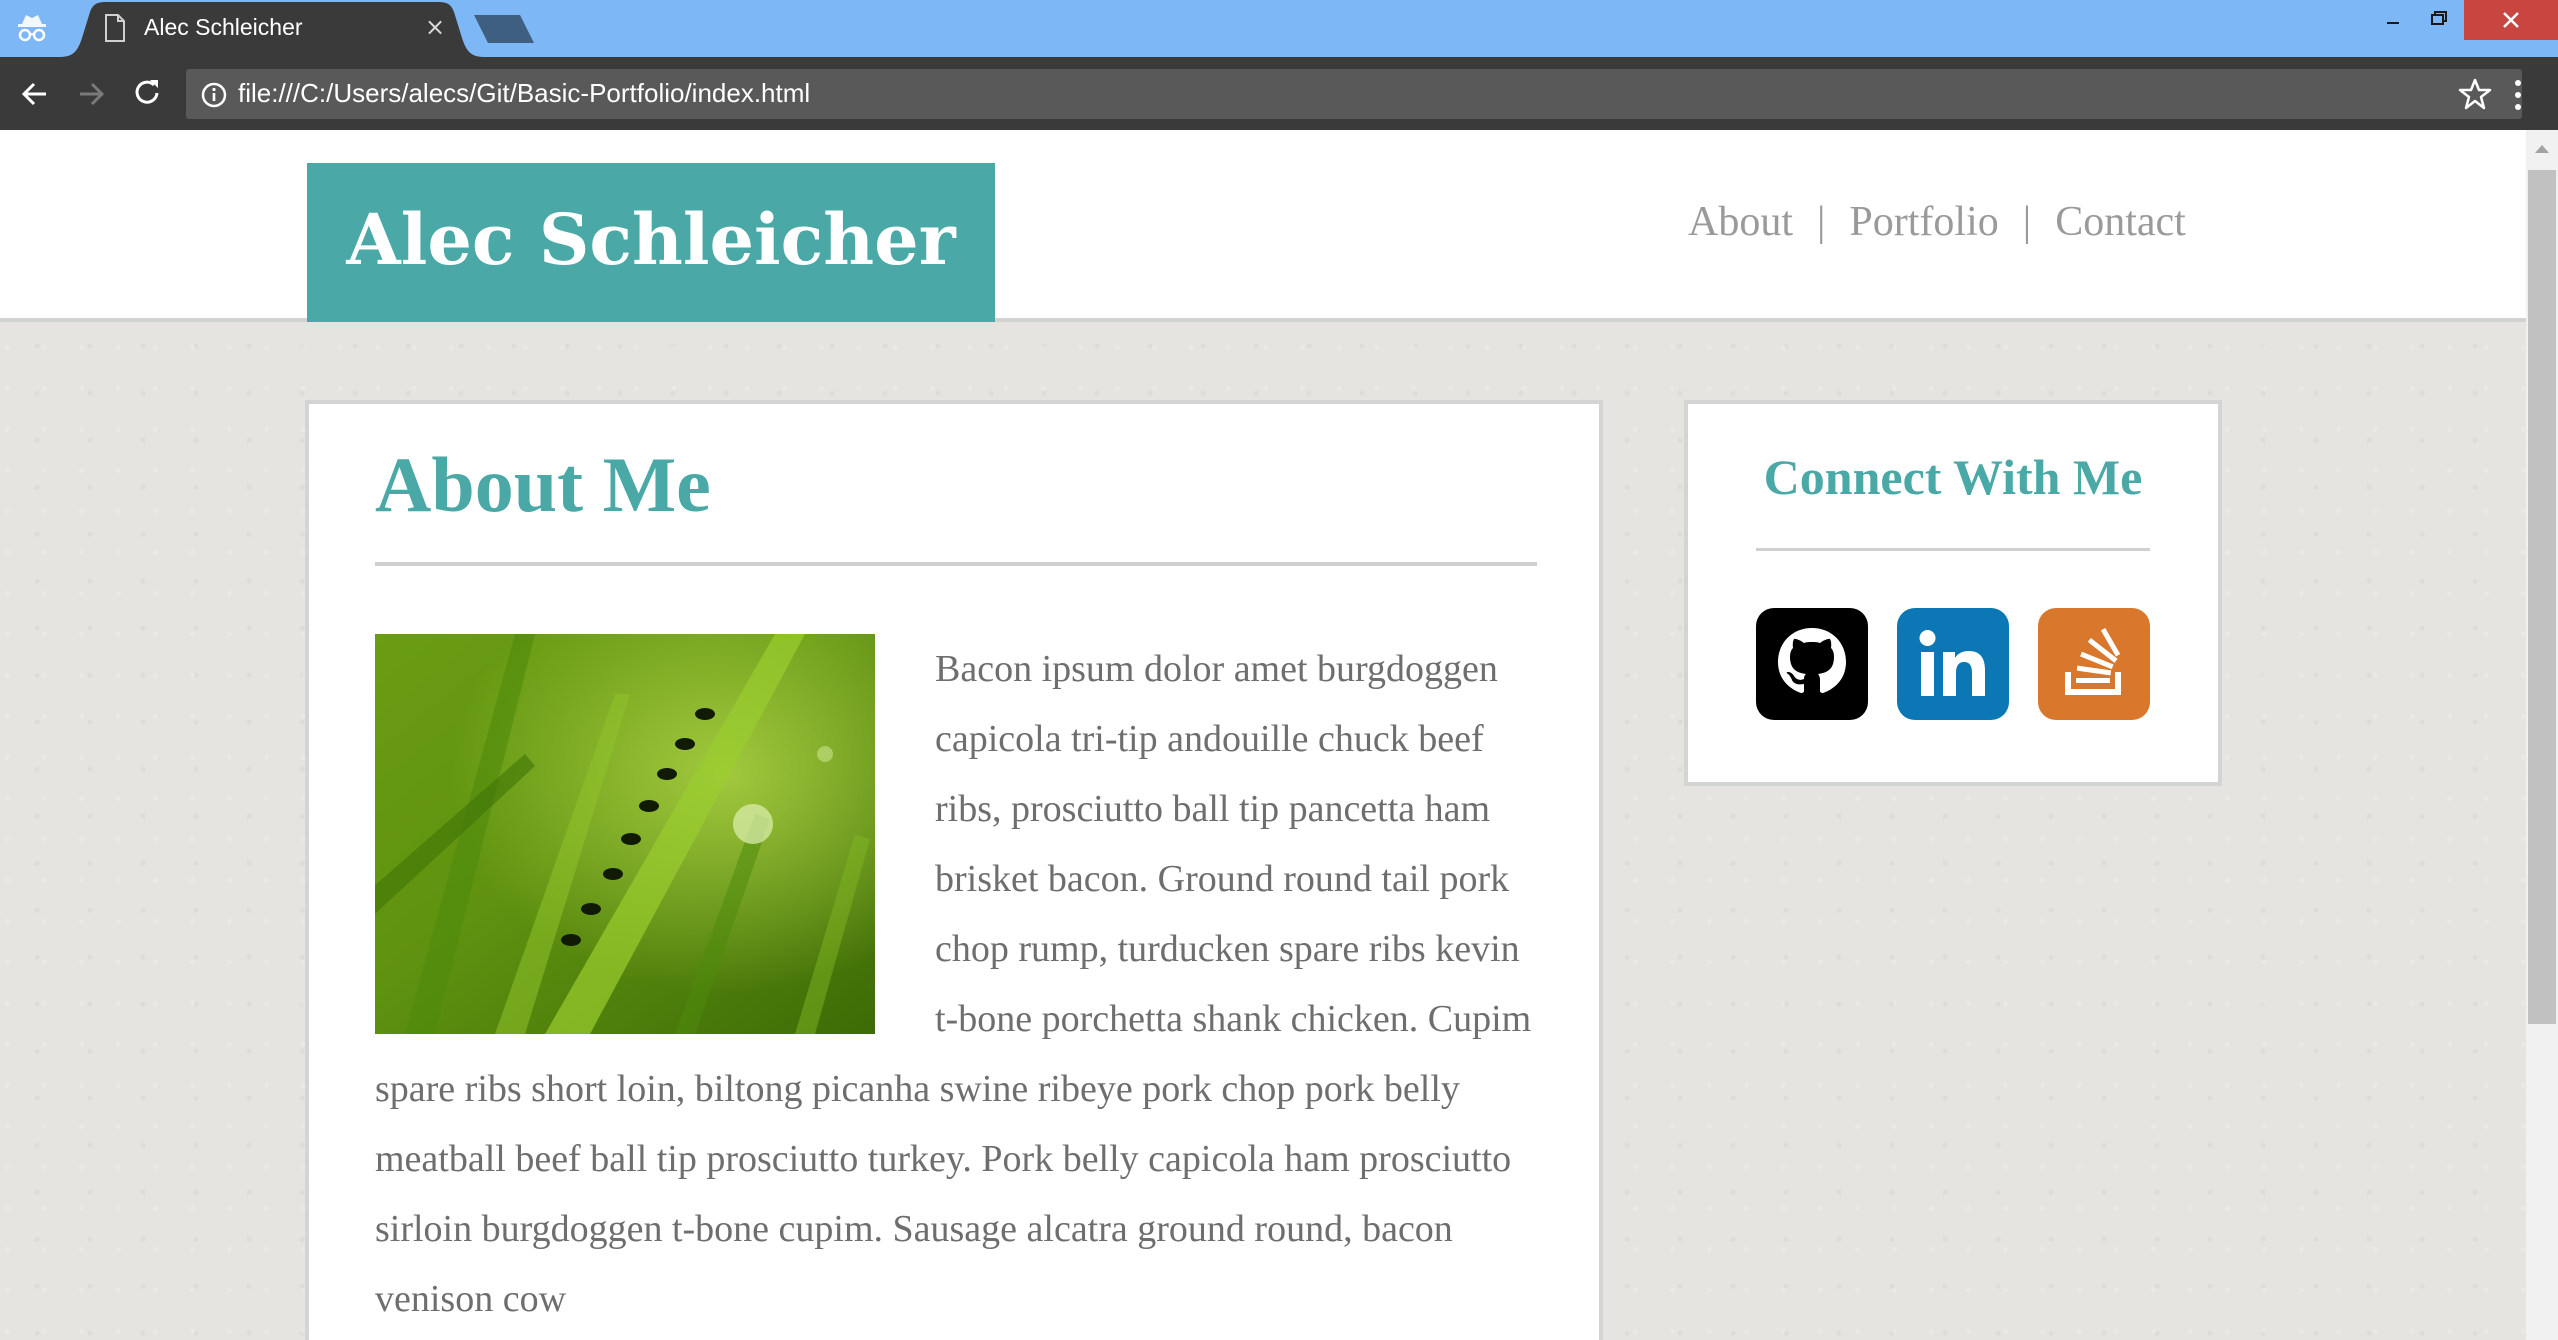 The height and width of the screenshot is (1340, 2558). What do you see at coordinates (2542, 149) in the screenshot?
I see `scroll-up-arrow-icon` at bounding box center [2542, 149].